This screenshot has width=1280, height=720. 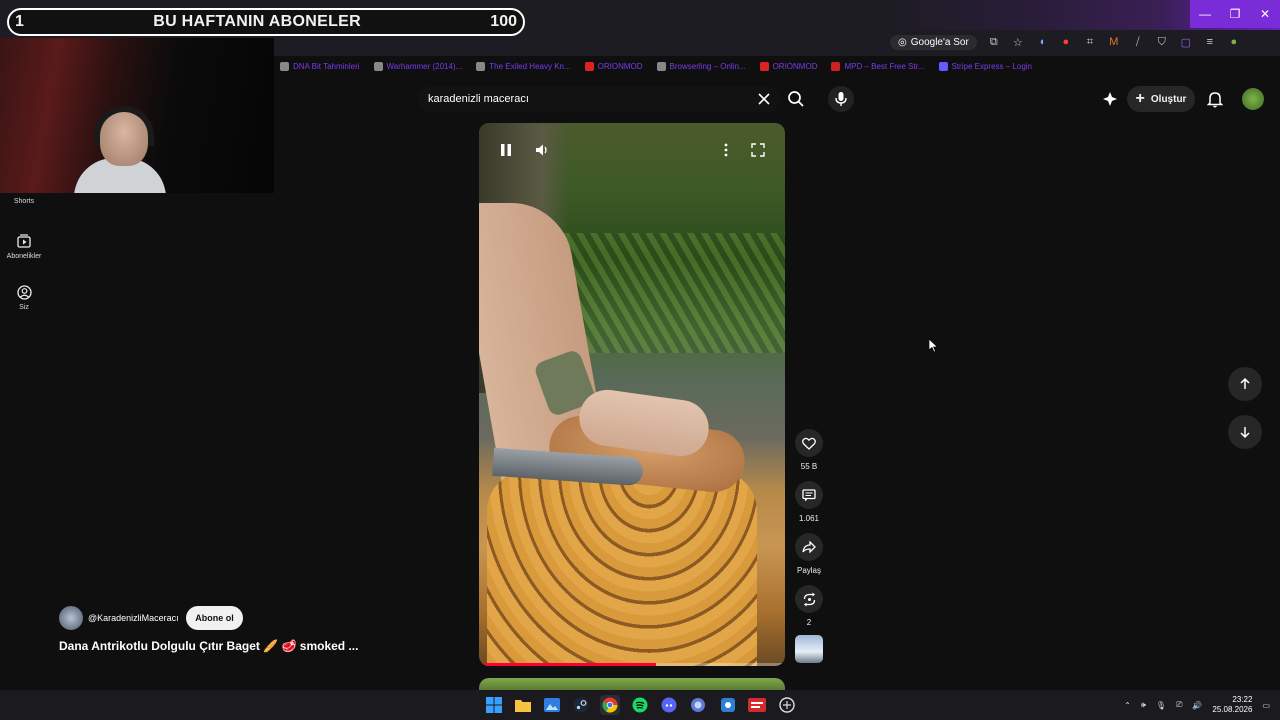 What do you see at coordinates (1253, 99) in the screenshot?
I see `account-avatar` at bounding box center [1253, 99].